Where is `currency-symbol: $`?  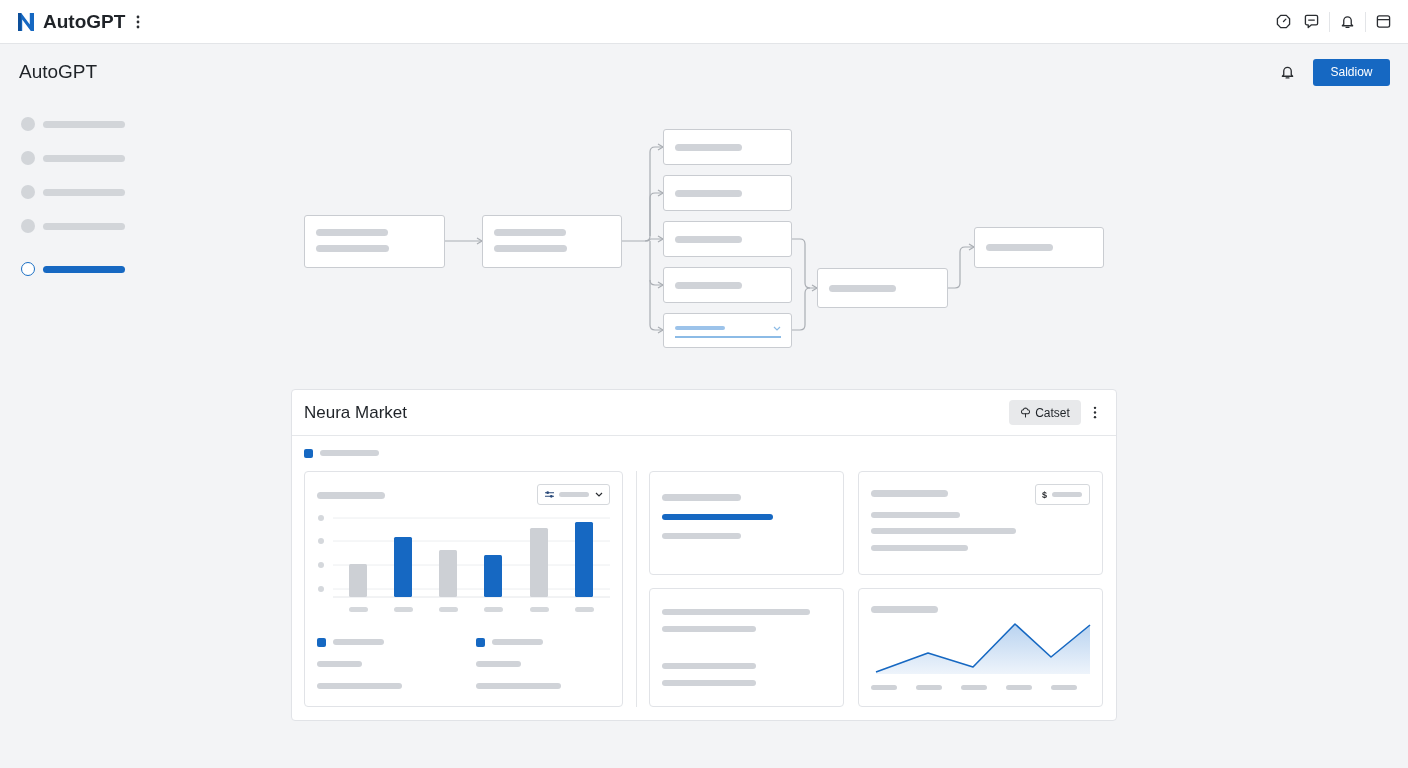 currency-symbol: $ is located at coordinates (1044, 494).